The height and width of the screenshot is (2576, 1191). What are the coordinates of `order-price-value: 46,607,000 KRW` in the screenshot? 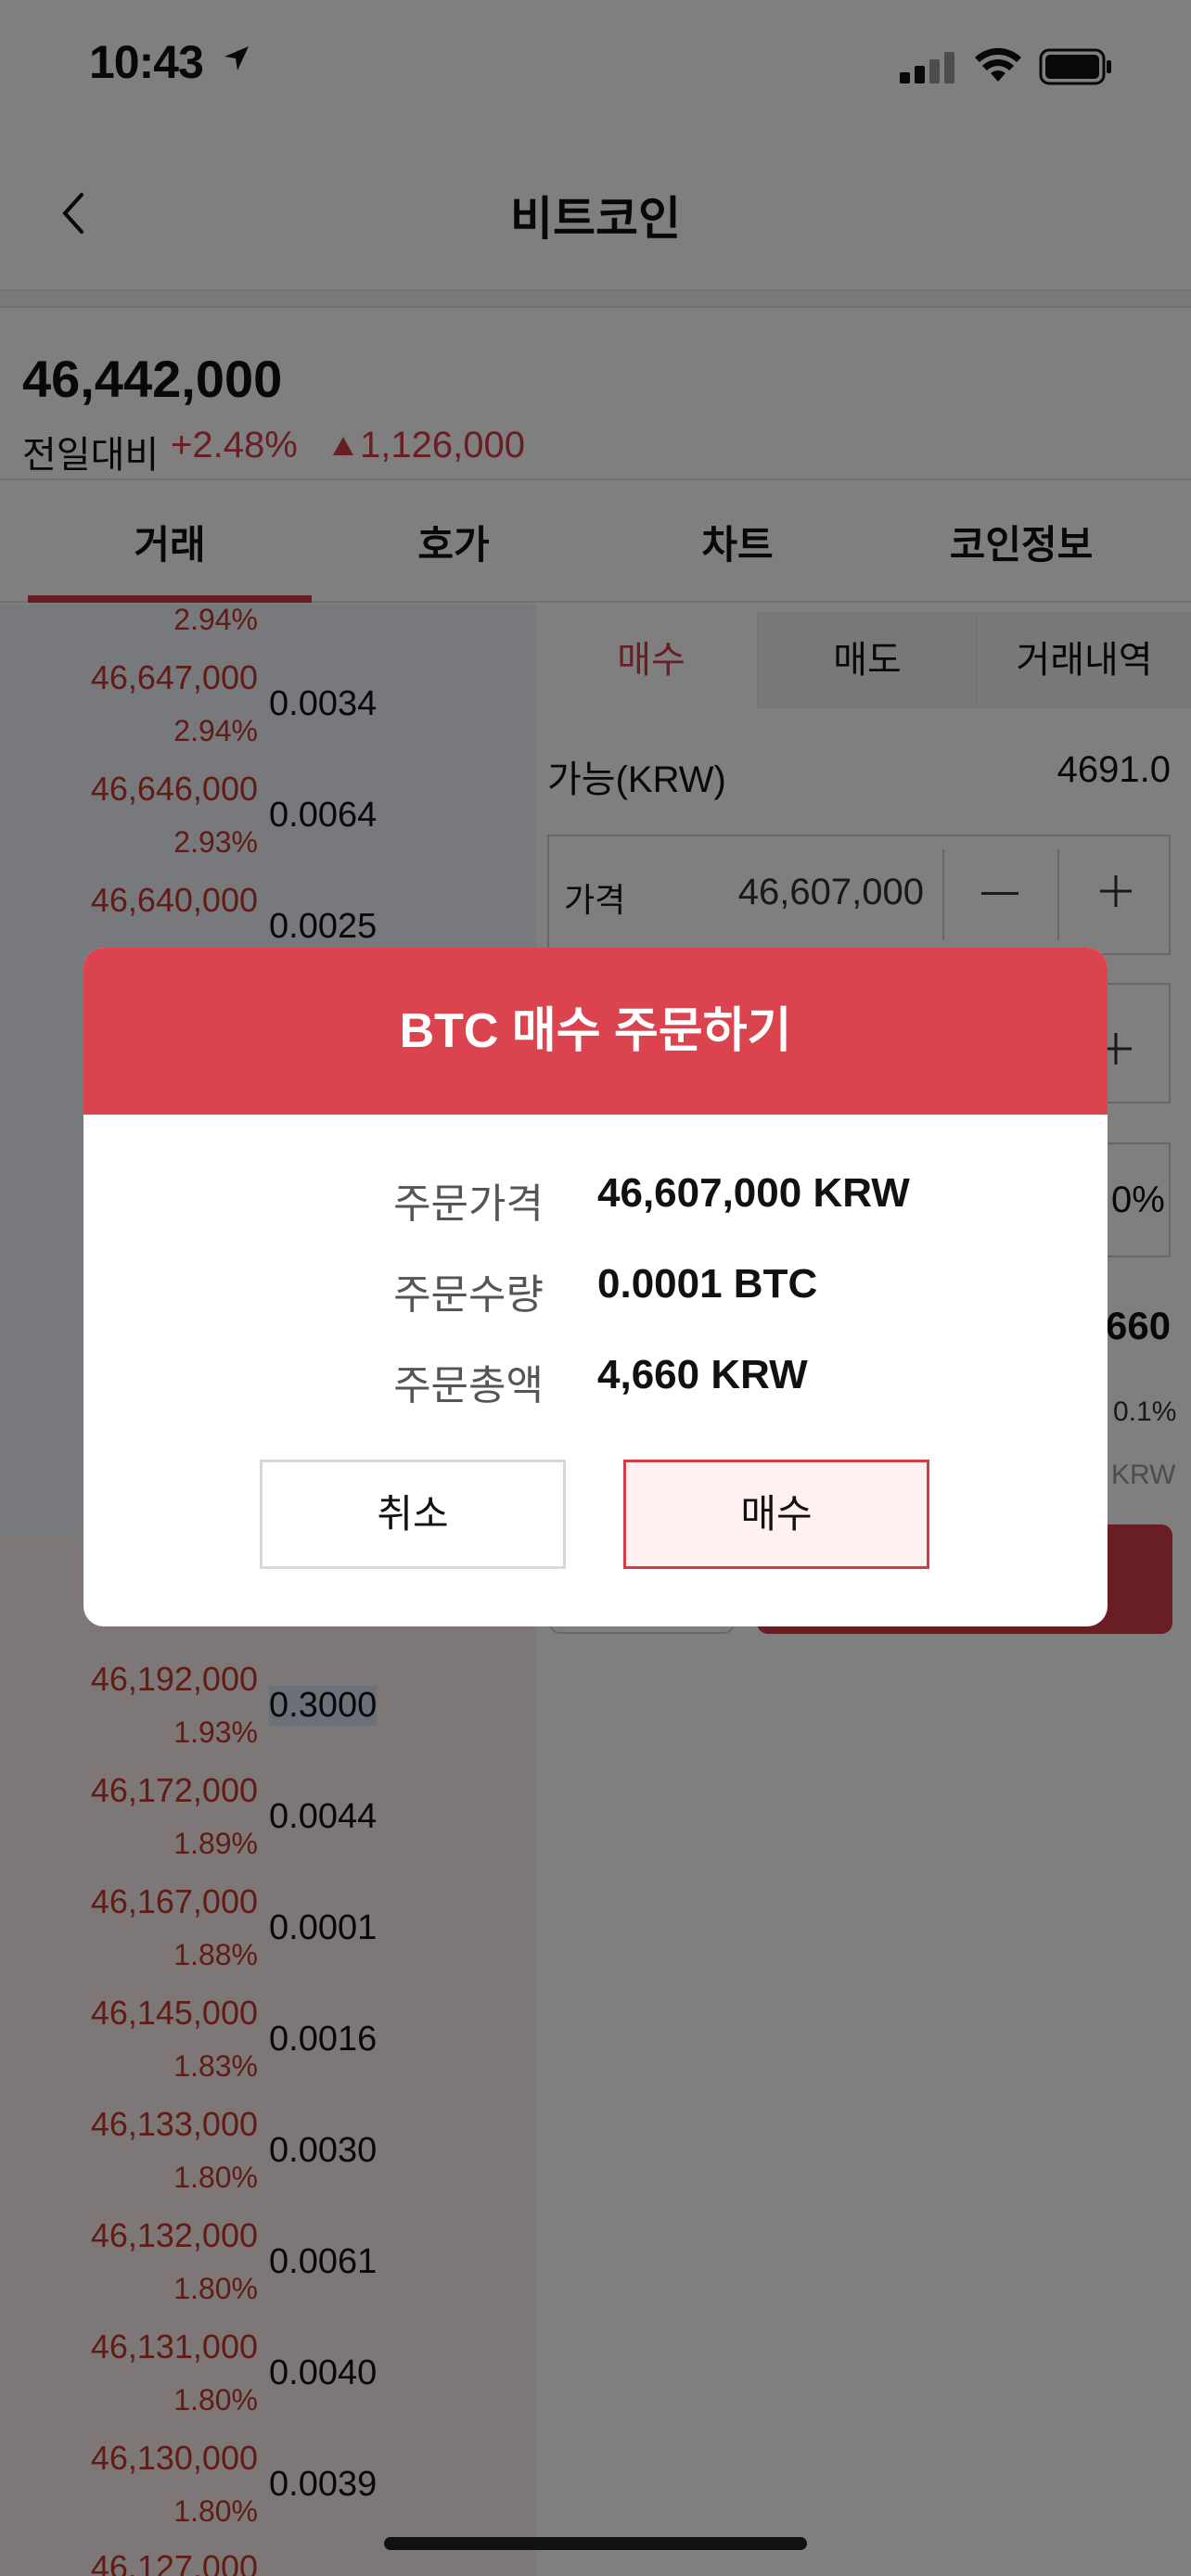 It's located at (753, 1193).